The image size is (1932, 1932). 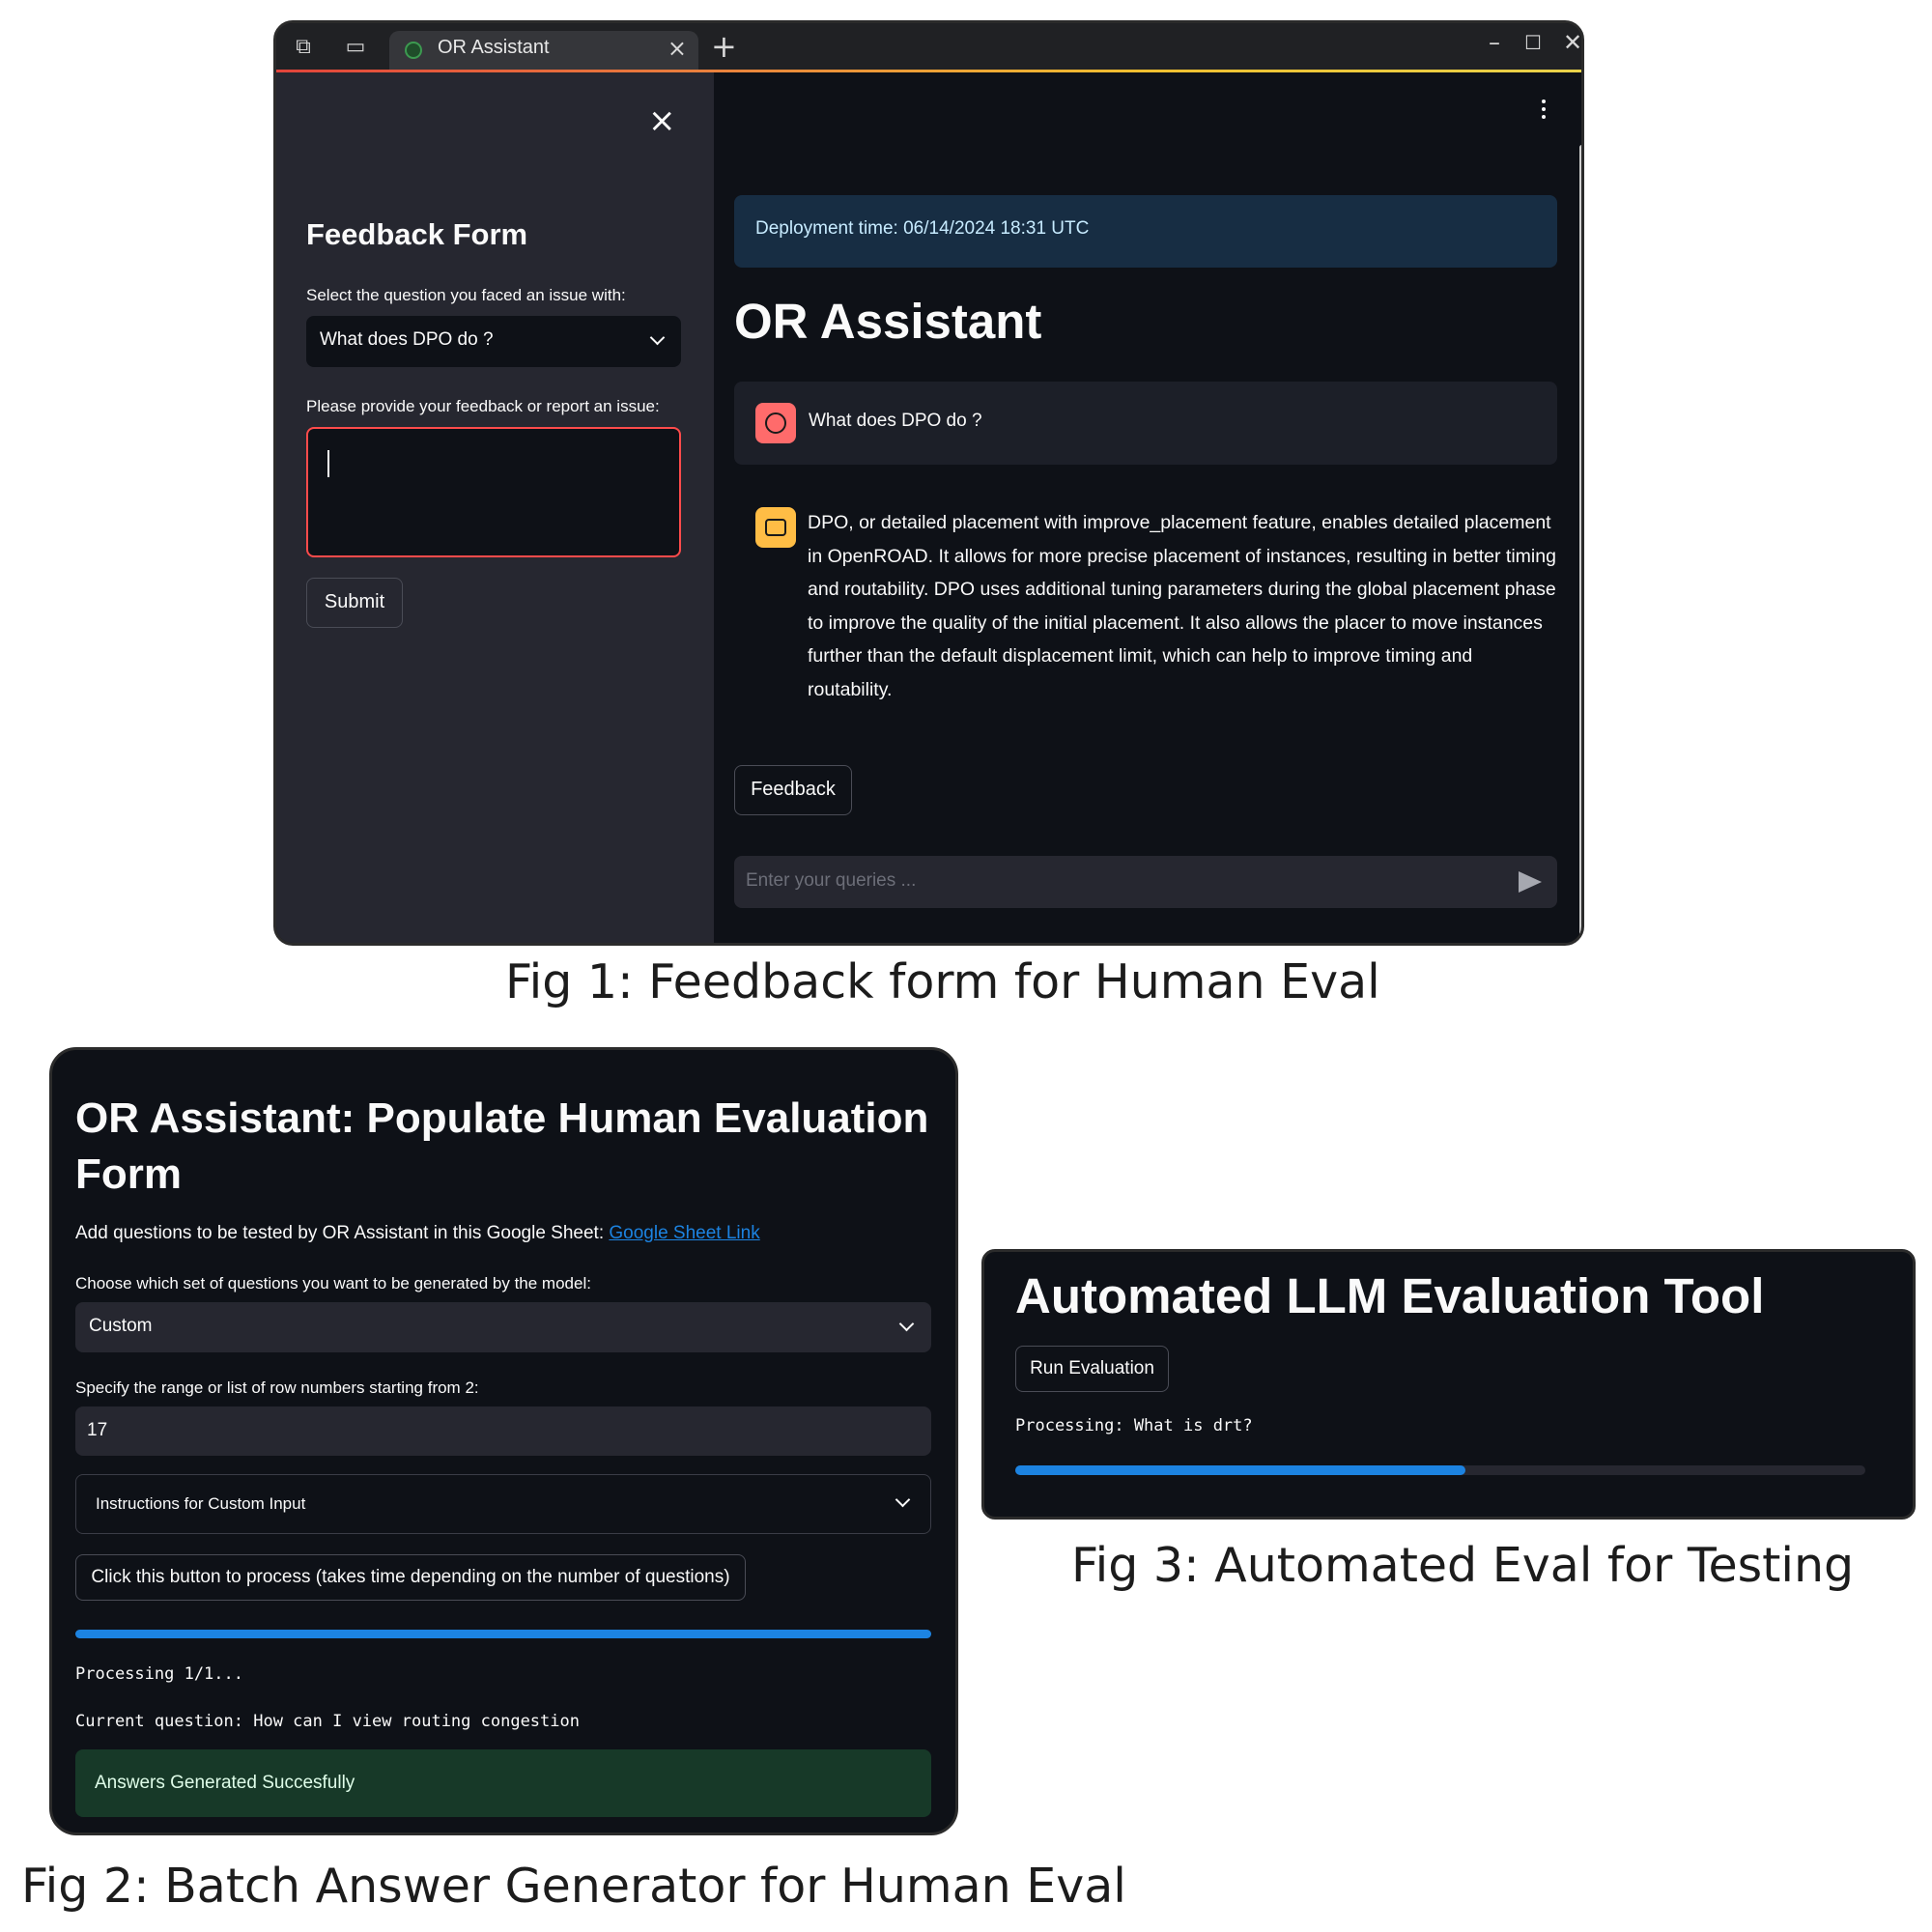 I want to click on sidebar-close-icon: ×, so click(x=662, y=120).